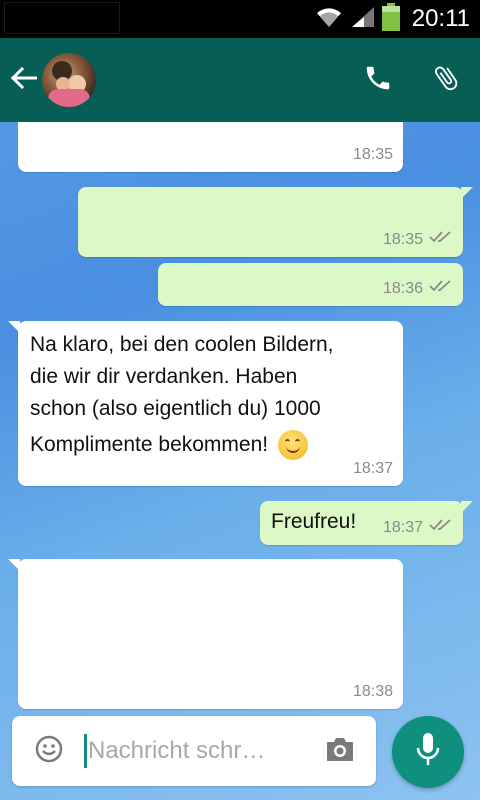 The image size is (480, 800). What do you see at coordinates (175, 408) in the screenshot?
I see `message-text-line: schon (also eigentlich du) 1000` at bounding box center [175, 408].